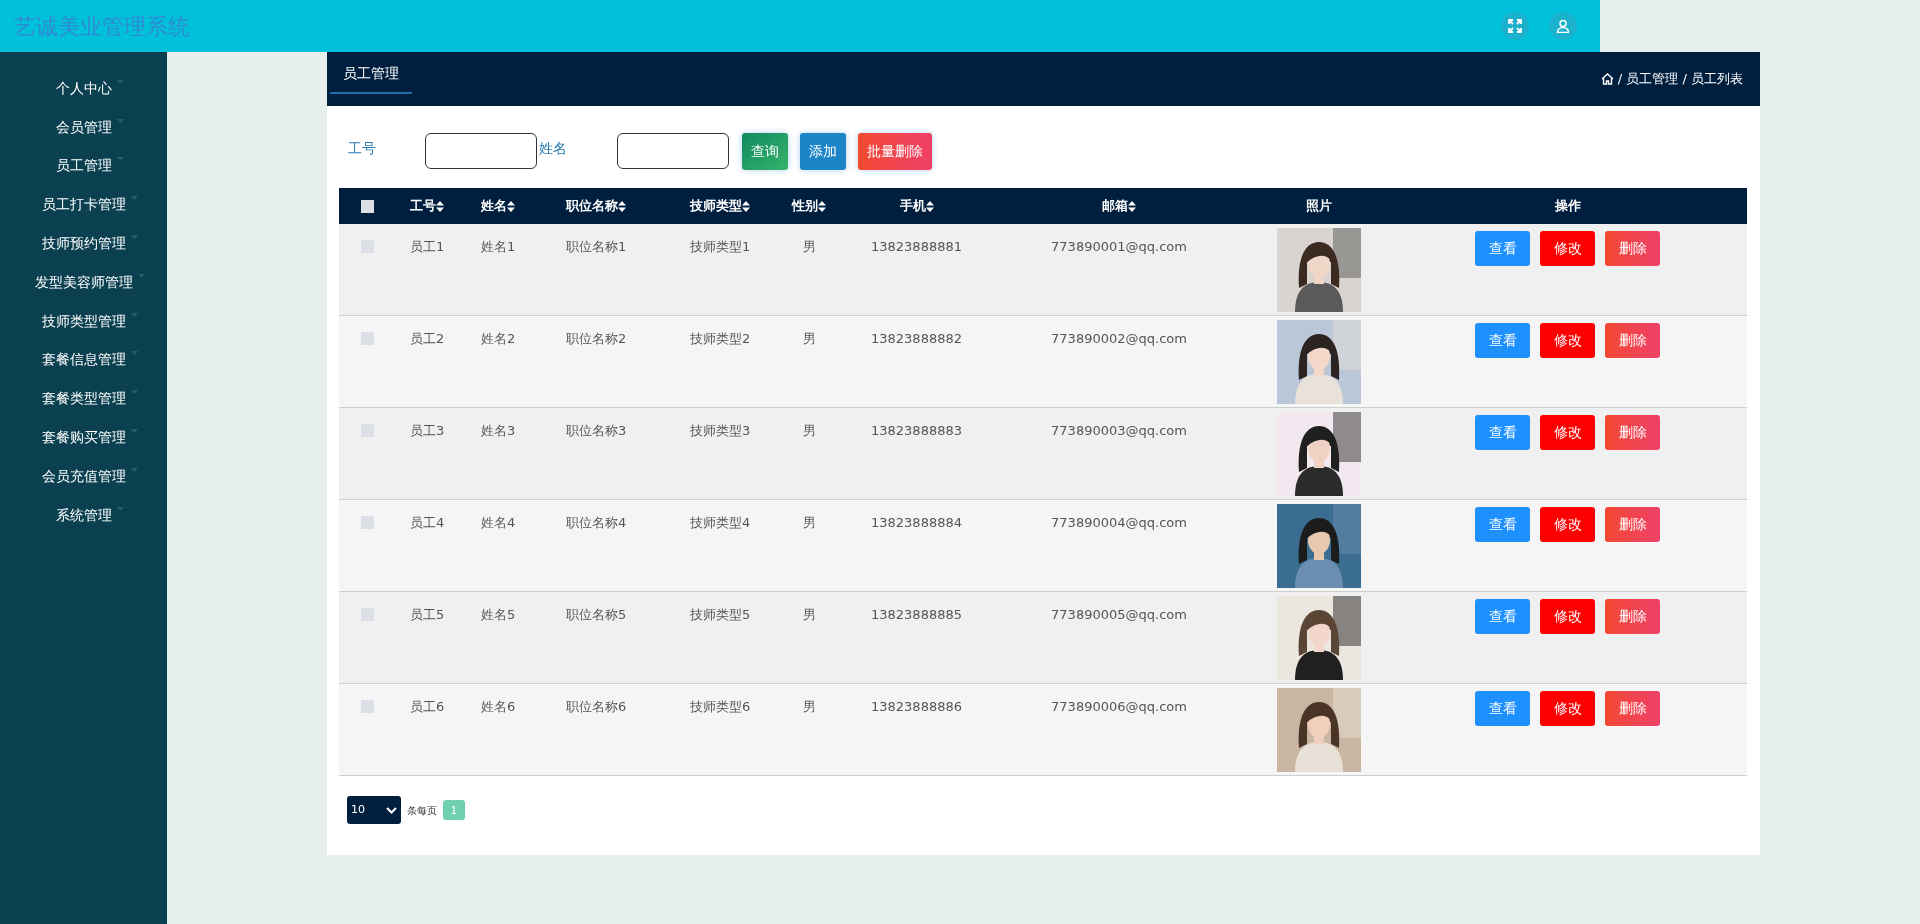  Describe the element at coordinates (1119, 339) in the screenshot. I see `table-cell-text: 773890002@qq.com` at that location.